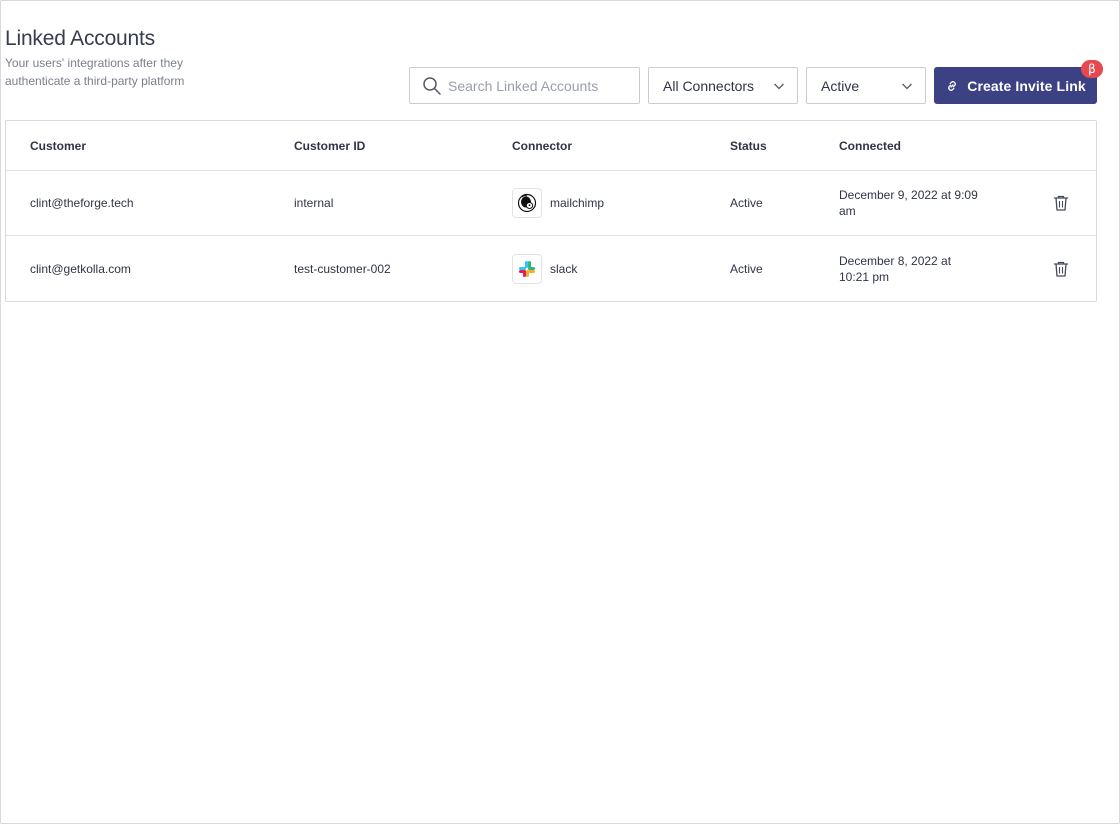 This screenshot has height=824, width=1120. Describe the element at coordinates (432, 85) in the screenshot. I see `search-icon` at that location.